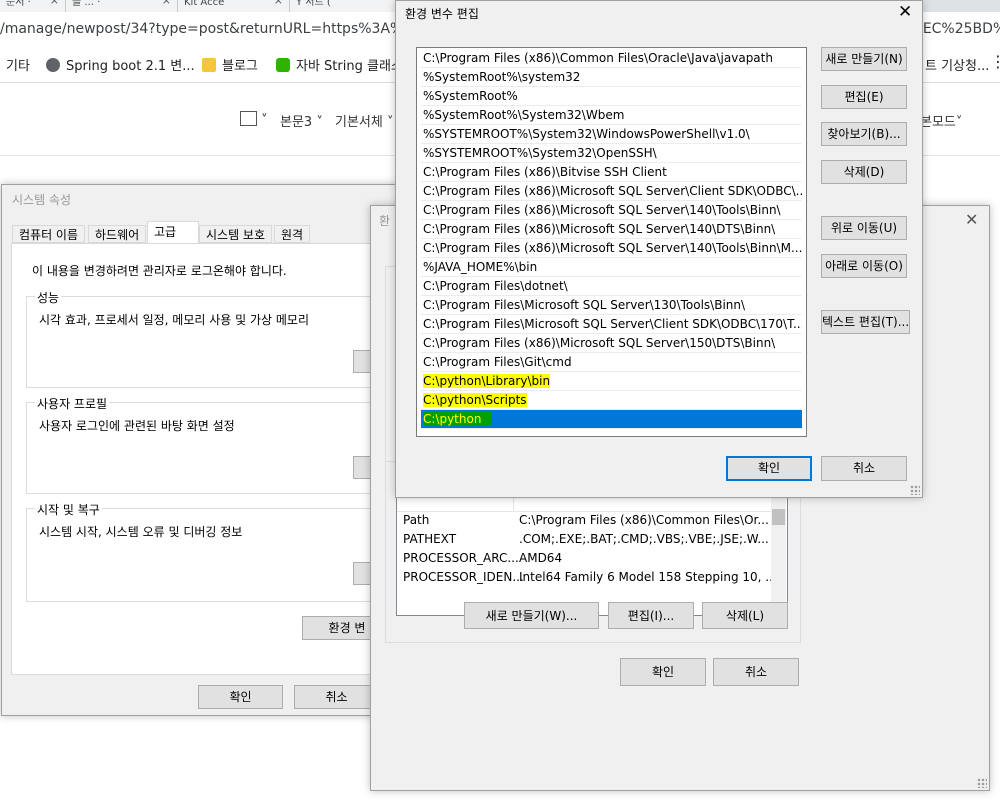 The height and width of the screenshot is (802, 1000). What do you see at coordinates (234, 6) in the screenshot?
I see `browser-tab: Kit Acce ×` at bounding box center [234, 6].